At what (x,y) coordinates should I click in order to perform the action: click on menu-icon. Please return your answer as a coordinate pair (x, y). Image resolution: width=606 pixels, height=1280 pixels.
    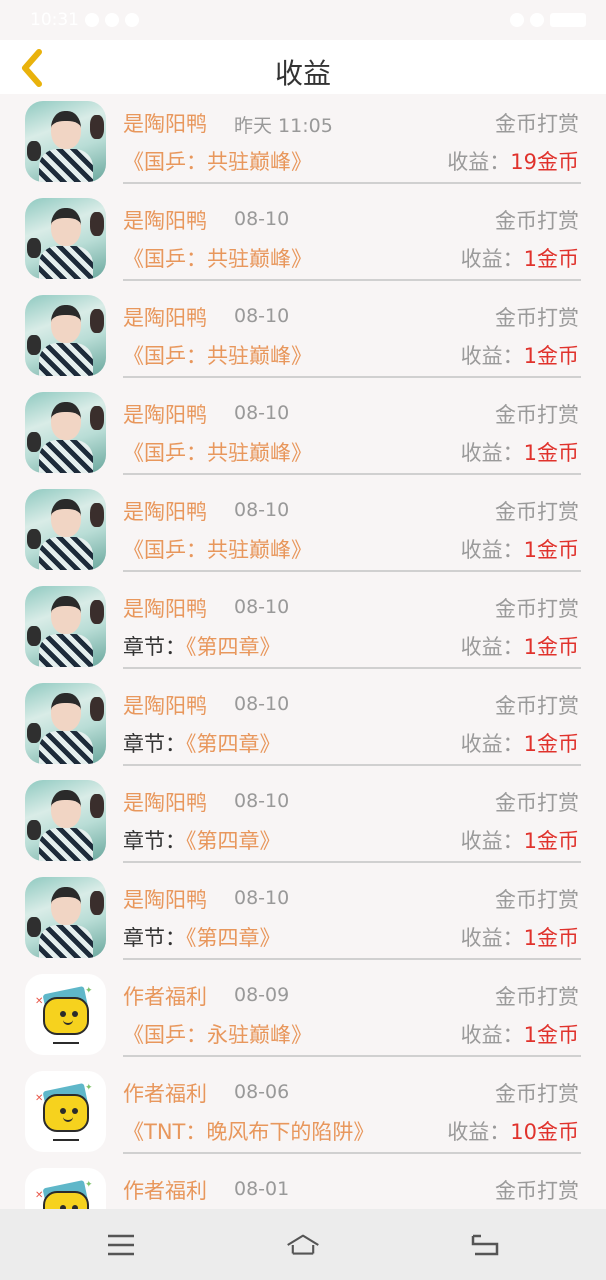
    Looking at the image, I should click on (121, 1244).